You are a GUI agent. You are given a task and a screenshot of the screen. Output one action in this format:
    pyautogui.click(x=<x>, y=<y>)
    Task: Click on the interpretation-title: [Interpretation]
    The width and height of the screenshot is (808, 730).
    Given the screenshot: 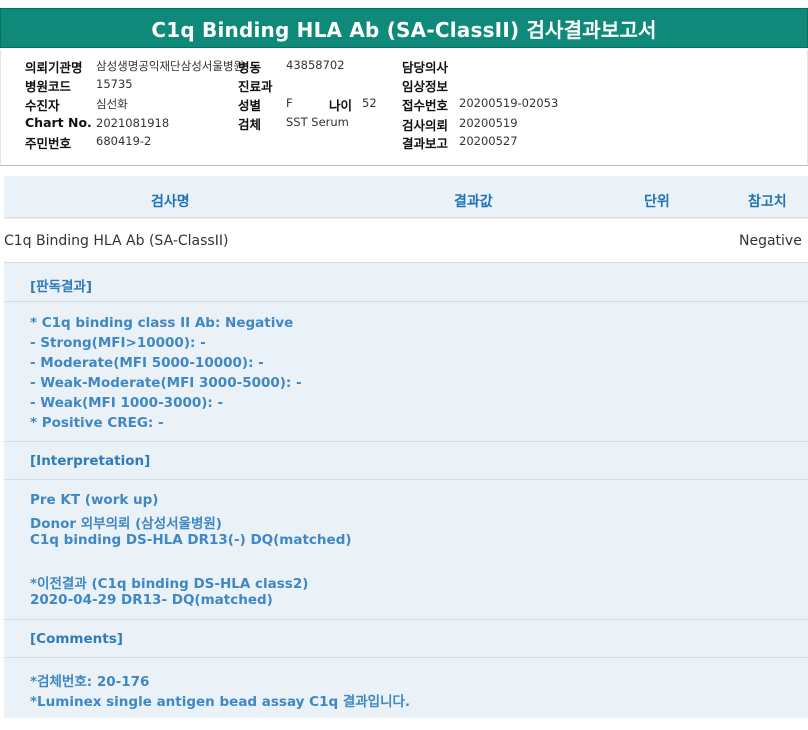 What is the action you would take?
    pyautogui.click(x=90, y=461)
    